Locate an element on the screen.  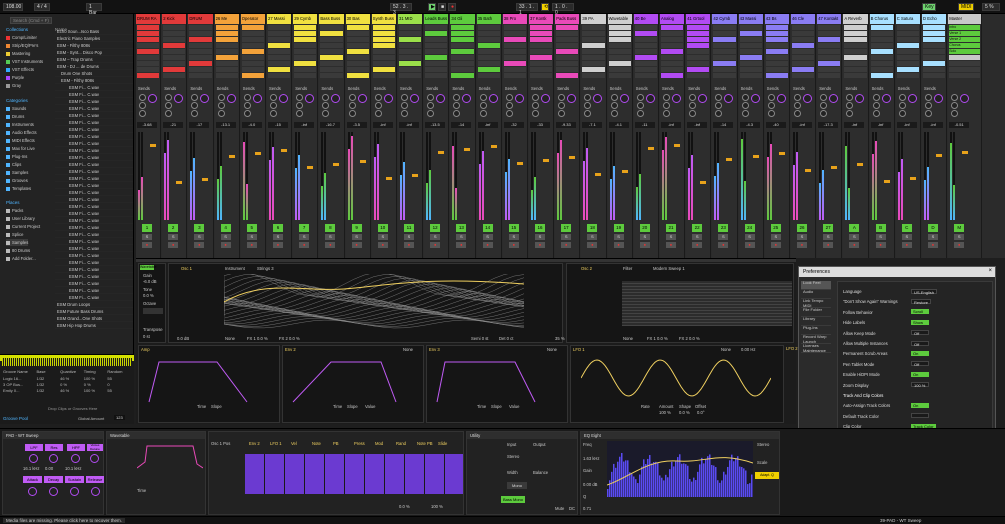
groove-pool-label: Groove Pool is located at coordinates (15, 418).